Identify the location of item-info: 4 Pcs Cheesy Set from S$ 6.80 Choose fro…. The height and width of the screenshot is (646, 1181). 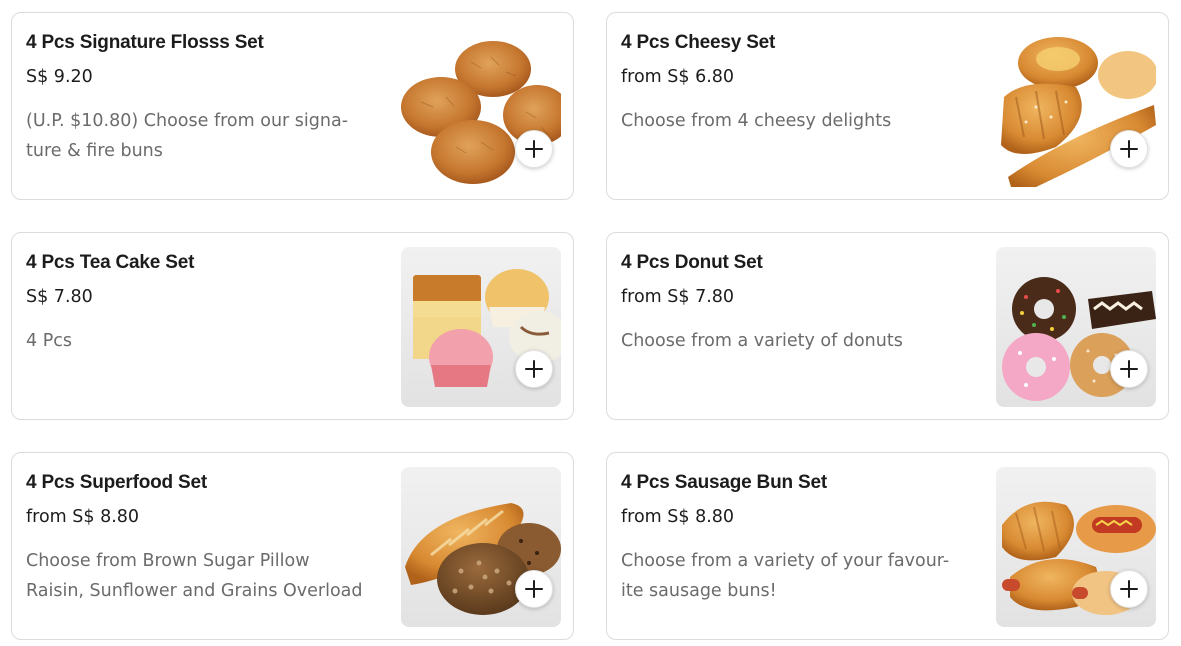
(801, 83).